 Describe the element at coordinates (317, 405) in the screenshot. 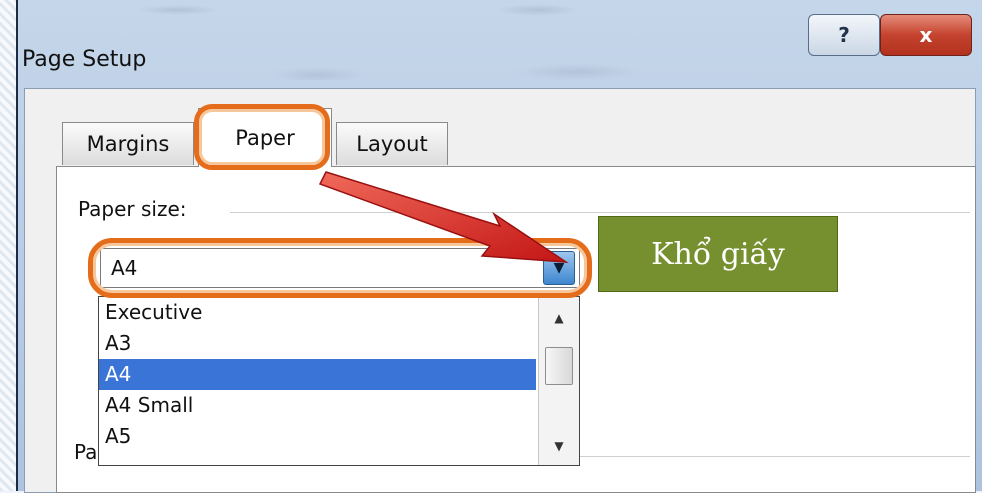

I see `list-item: A4 Small` at that location.